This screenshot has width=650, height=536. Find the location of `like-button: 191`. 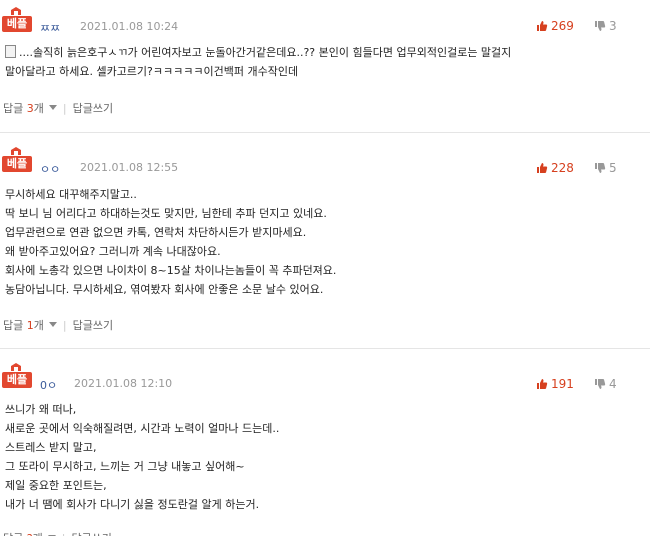

like-button: 191 is located at coordinates (555, 384).